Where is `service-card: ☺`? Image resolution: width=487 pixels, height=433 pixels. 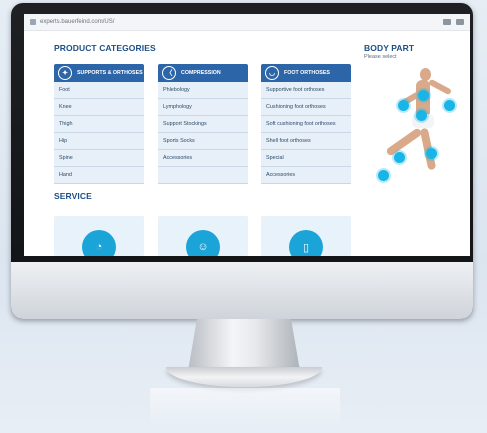 service-card: ☺ is located at coordinates (203, 236).